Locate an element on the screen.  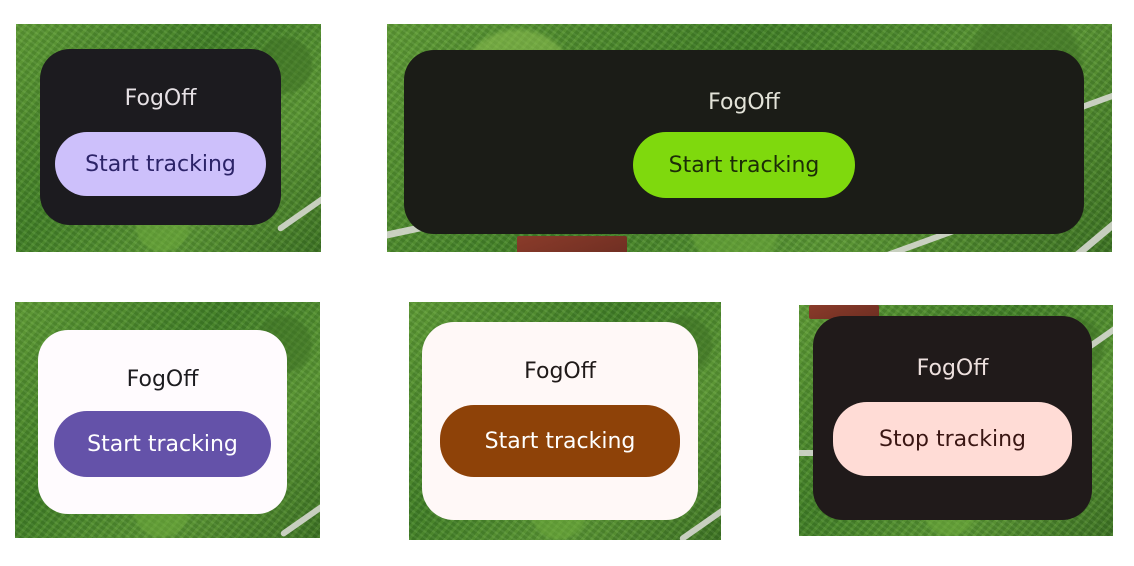
fogoff-widget-5: FogOff Stop tracking is located at coordinates (952, 418).